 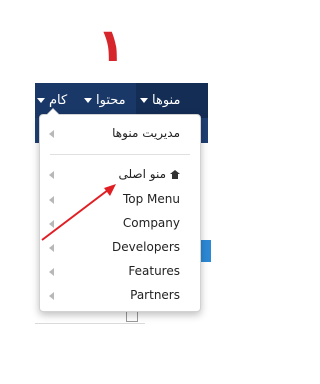 What do you see at coordinates (75, 215) in the screenshot?
I see `arrow-line` at bounding box center [75, 215].